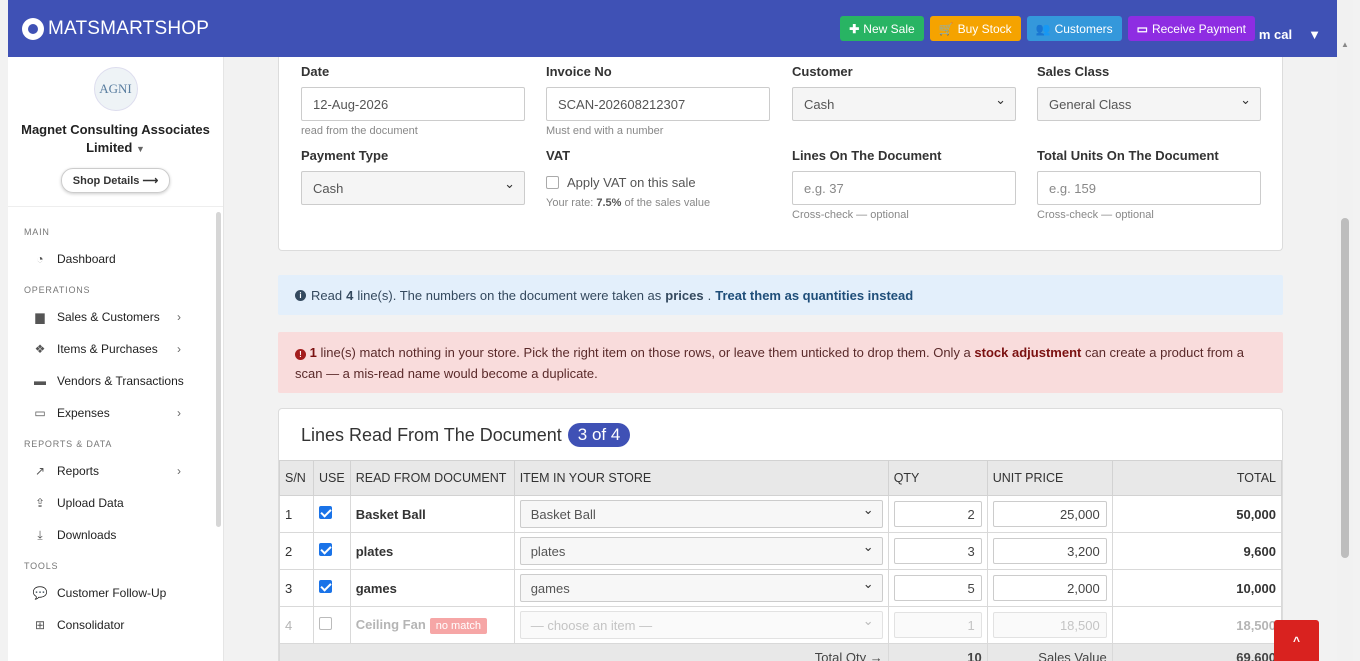 This screenshot has width=1360, height=661. What do you see at coordinates (115, 317) in the screenshot?
I see `sidebar-item-sales-customers: ▆ Sales & Customers ›` at bounding box center [115, 317].